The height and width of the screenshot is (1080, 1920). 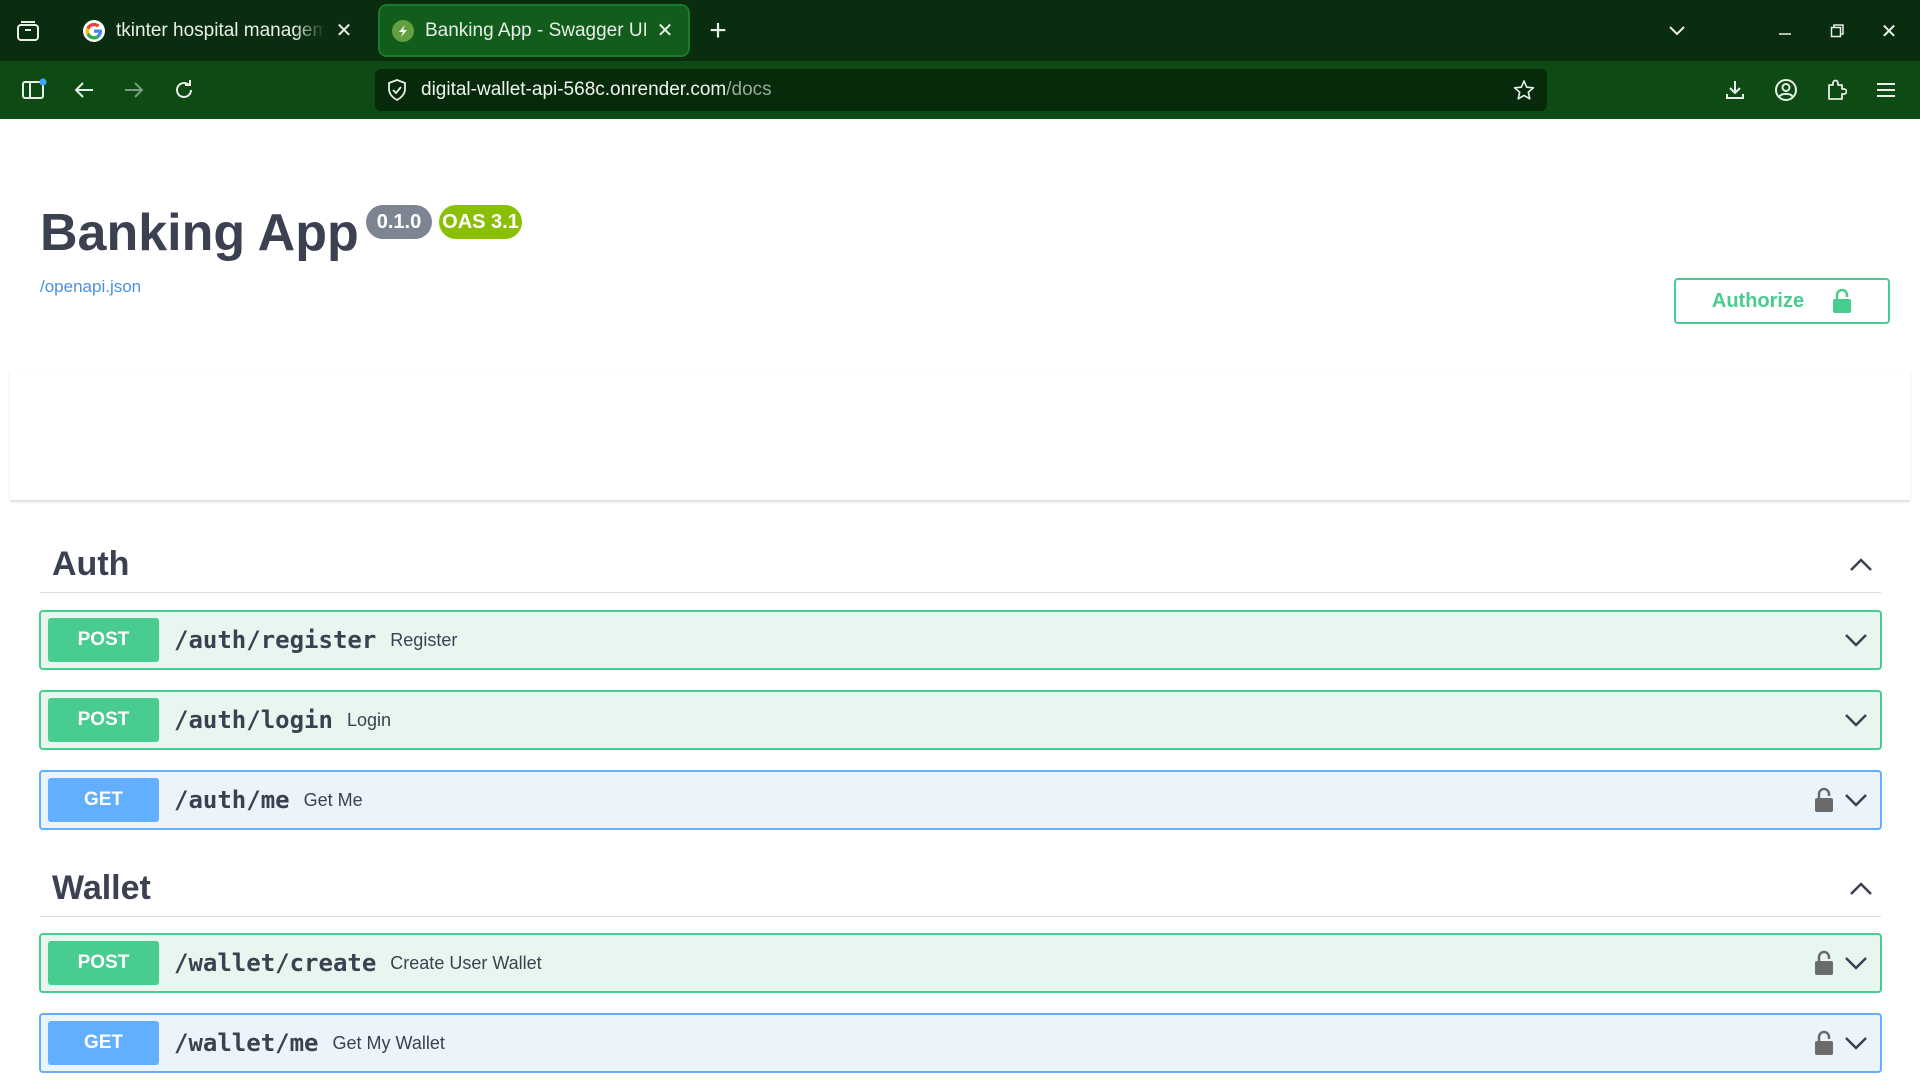 What do you see at coordinates (1836, 90) in the screenshot?
I see `extensions-icon` at bounding box center [1836, 90].